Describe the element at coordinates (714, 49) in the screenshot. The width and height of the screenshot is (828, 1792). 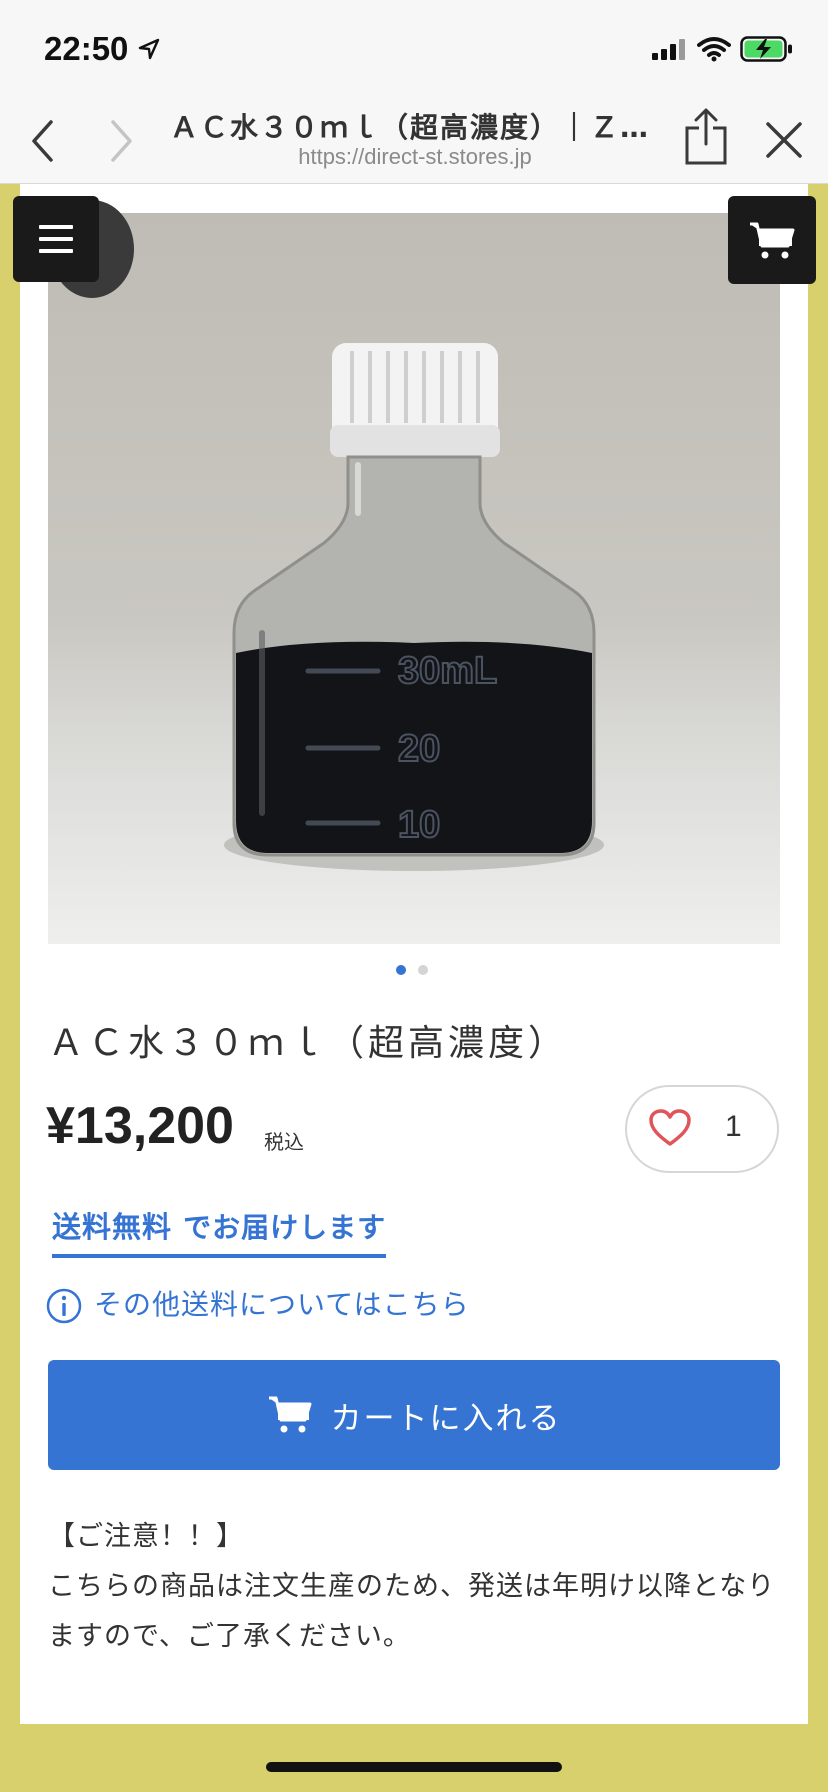
I see `wifi-icon` at that location.